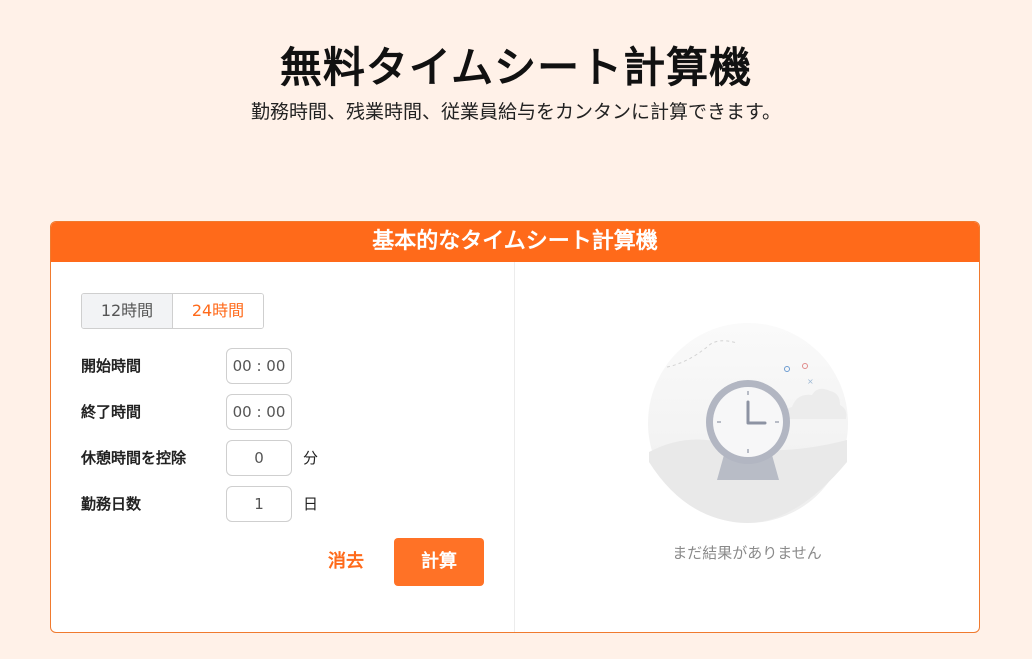 Image resolution: width=1032 pixels, height=659 pixels. Describe the element at coordinates (516, 67) in the screenshot. I see `page-title: 無料タイムシート計算機` at that location.